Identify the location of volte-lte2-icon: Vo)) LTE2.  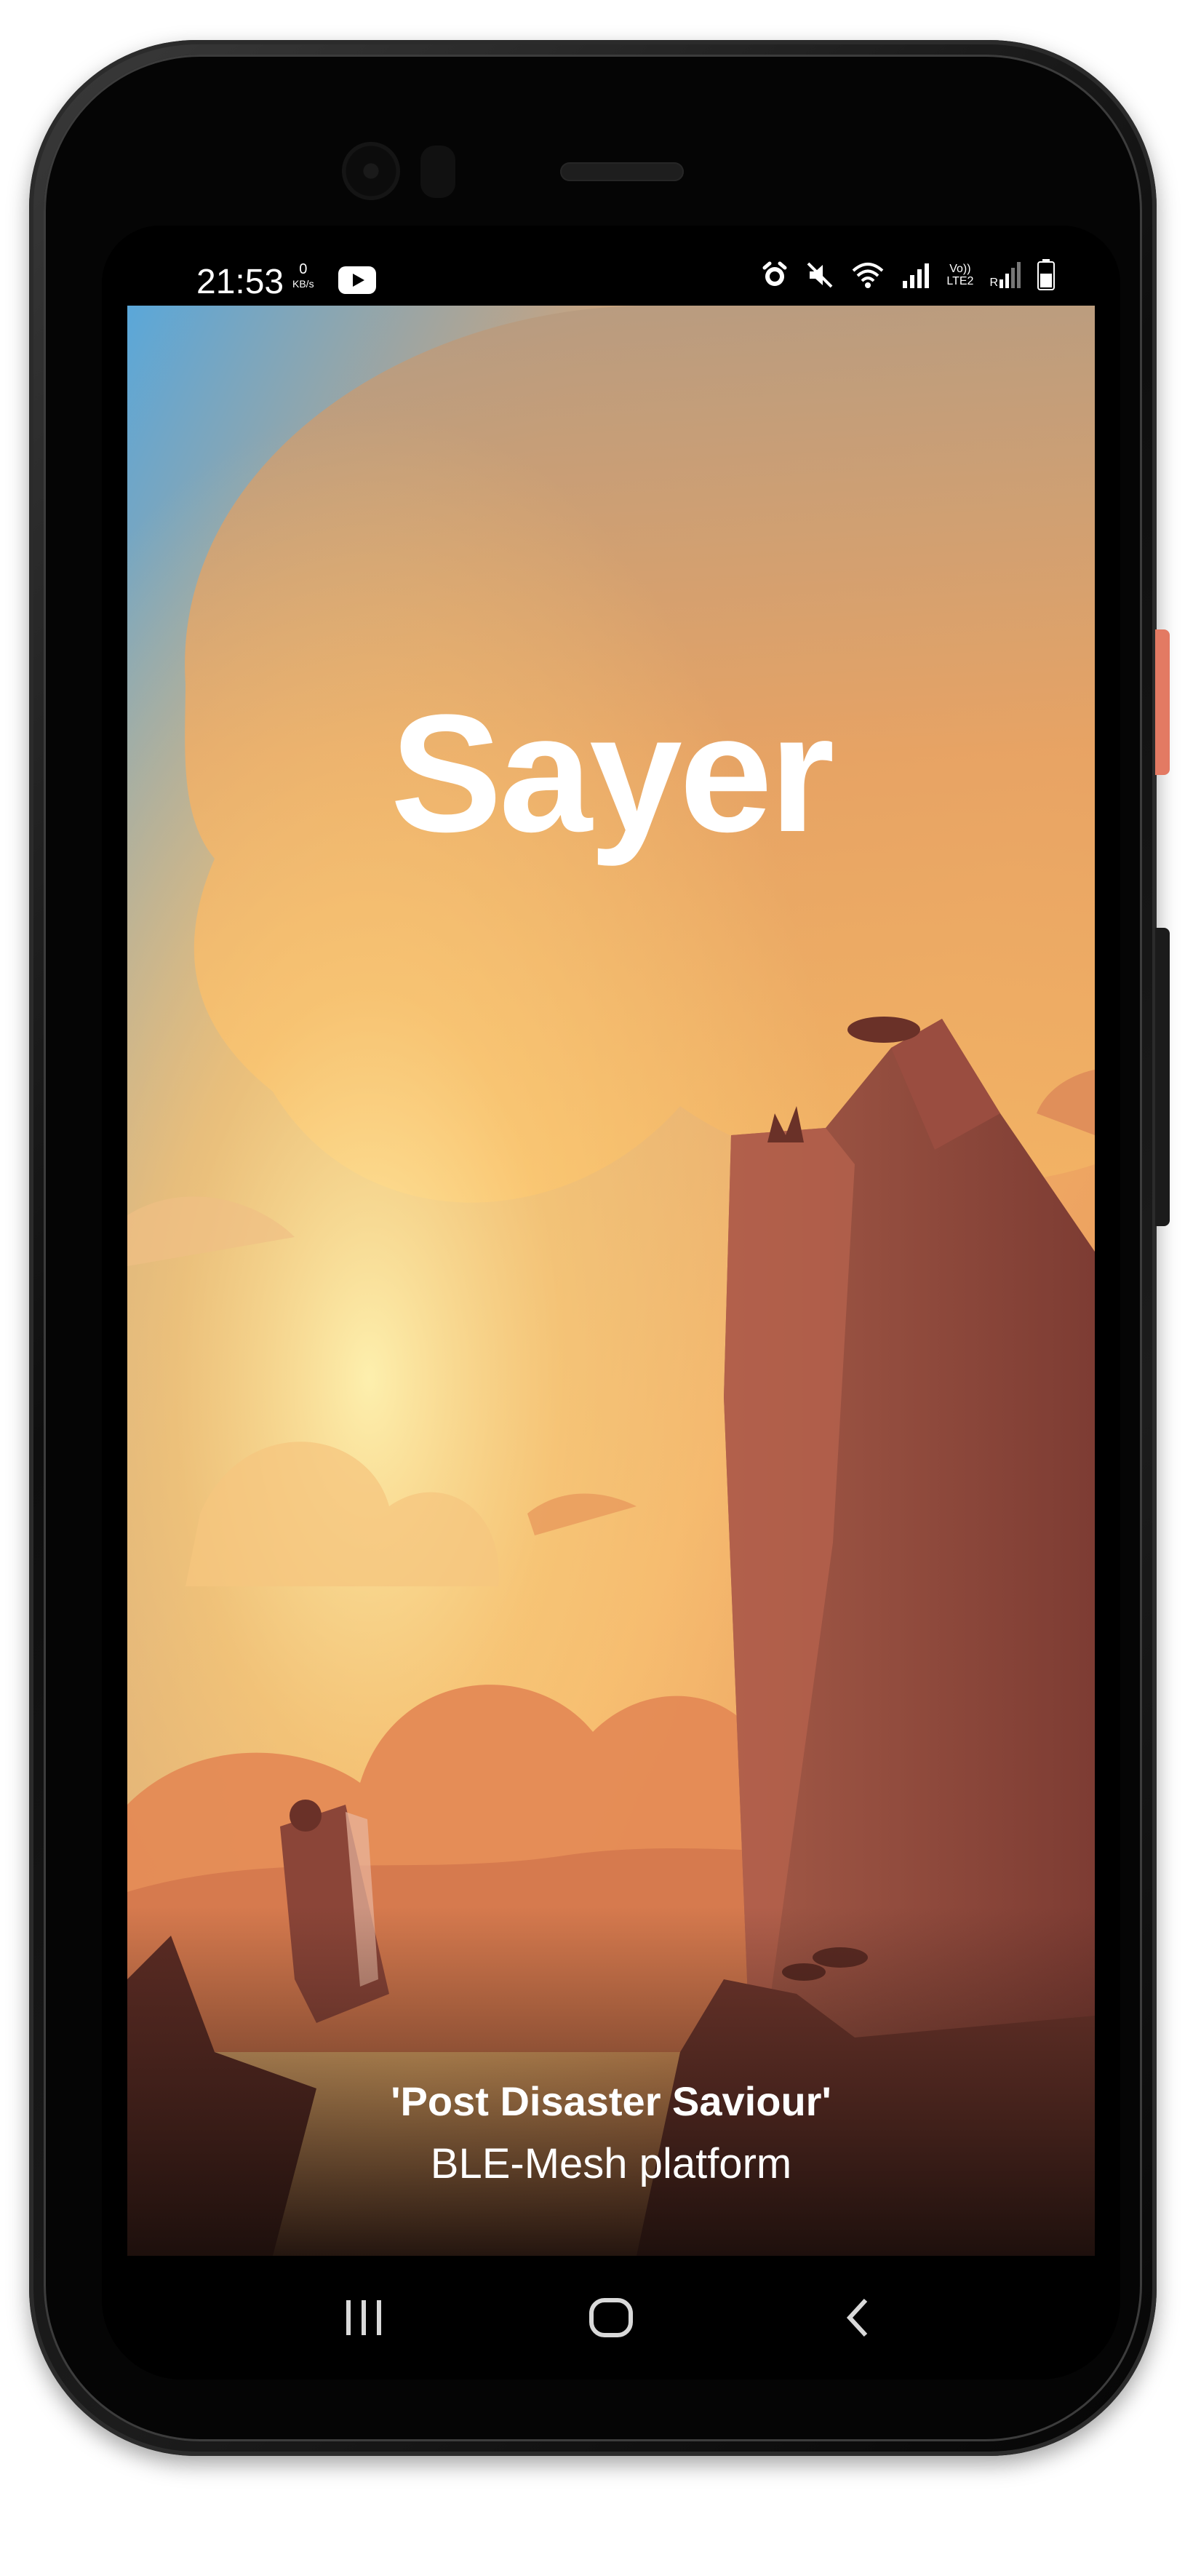
(959, 275).